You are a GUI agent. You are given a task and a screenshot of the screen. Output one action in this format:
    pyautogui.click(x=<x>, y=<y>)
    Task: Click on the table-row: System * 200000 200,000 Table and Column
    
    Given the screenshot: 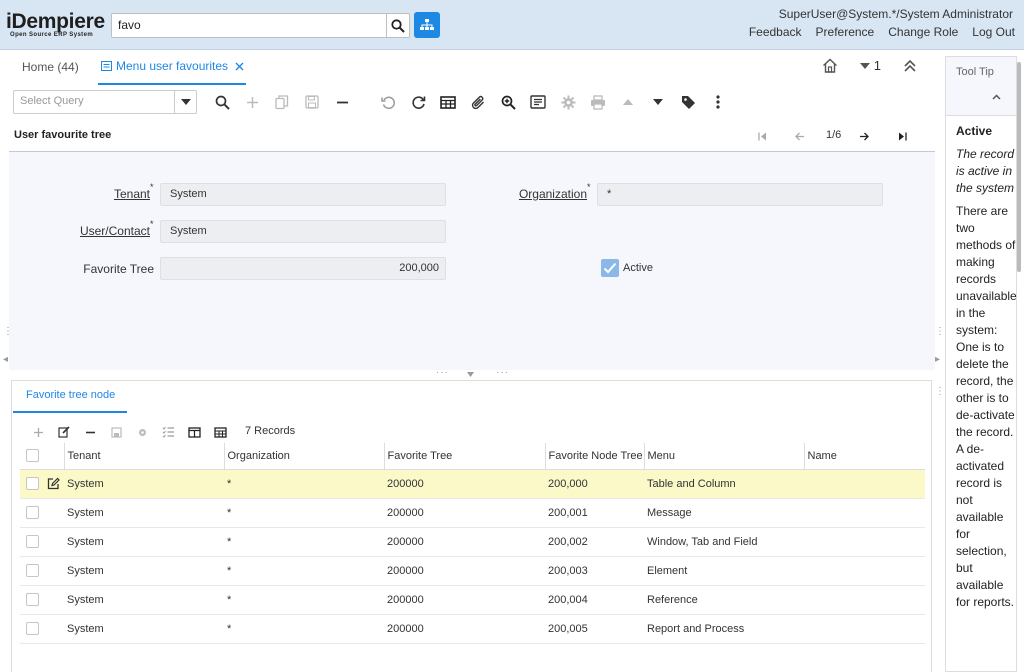 What is the action you would take?
    pyautogui.click(x=472, y=484)
    